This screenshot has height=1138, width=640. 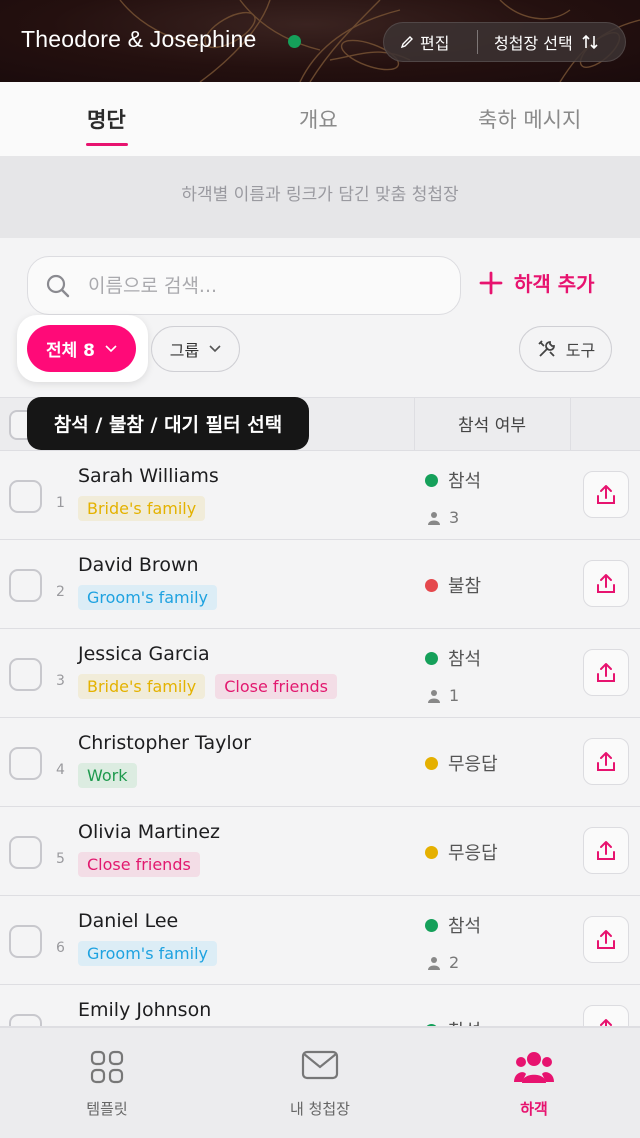 I want to click on edit-button: 편집, so click(x=424, y=42).